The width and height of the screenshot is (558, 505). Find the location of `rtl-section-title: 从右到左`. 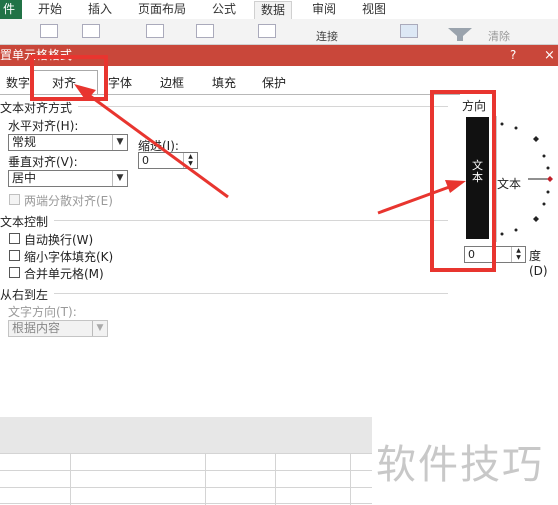

rtl-section-title: 从右到左 is located at coordinates (24, 295).